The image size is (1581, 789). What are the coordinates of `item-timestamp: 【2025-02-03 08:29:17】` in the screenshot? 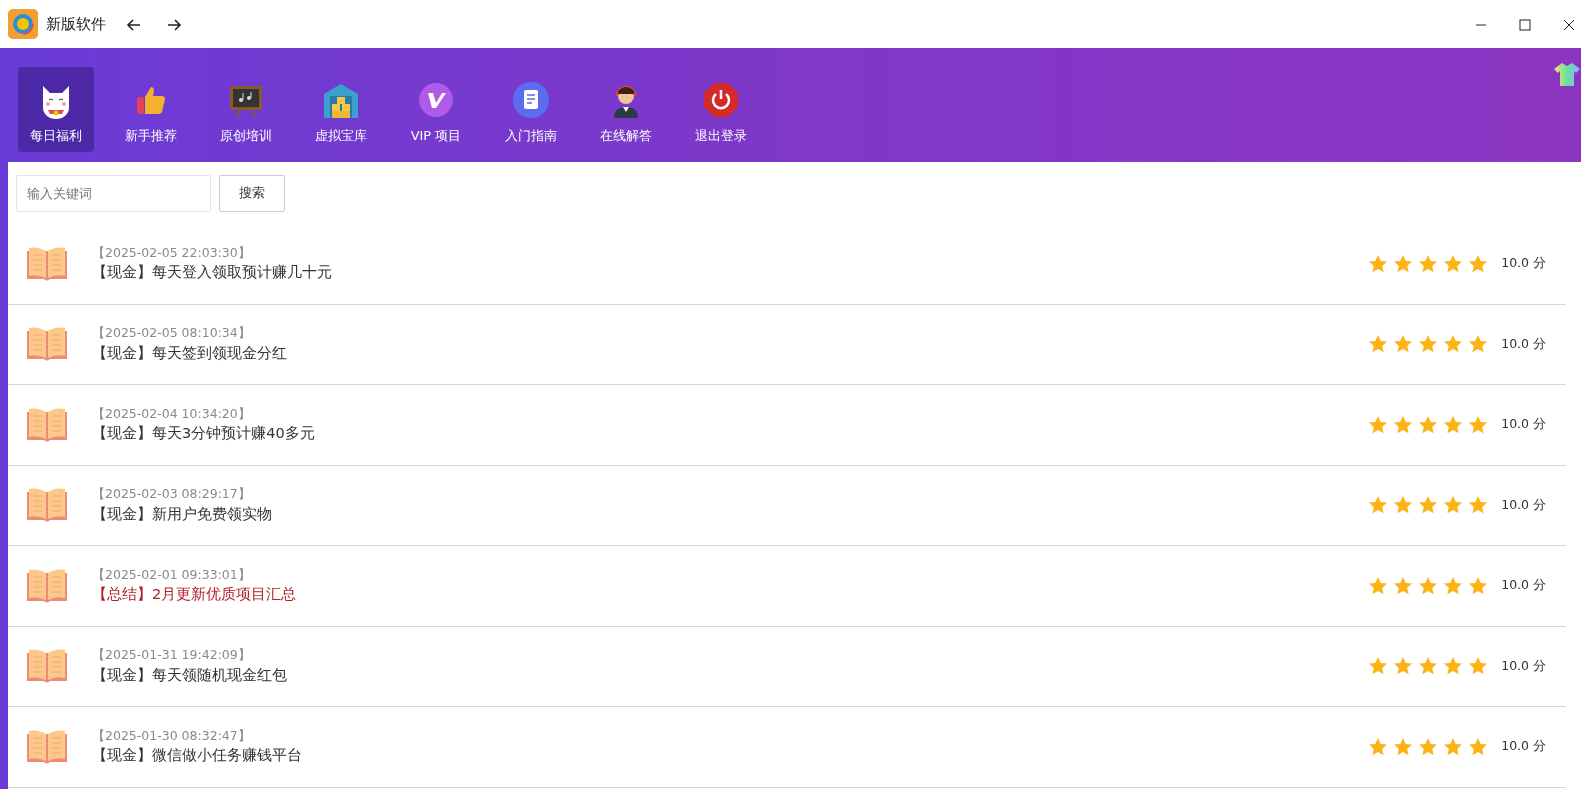 It's located at (172, 494).